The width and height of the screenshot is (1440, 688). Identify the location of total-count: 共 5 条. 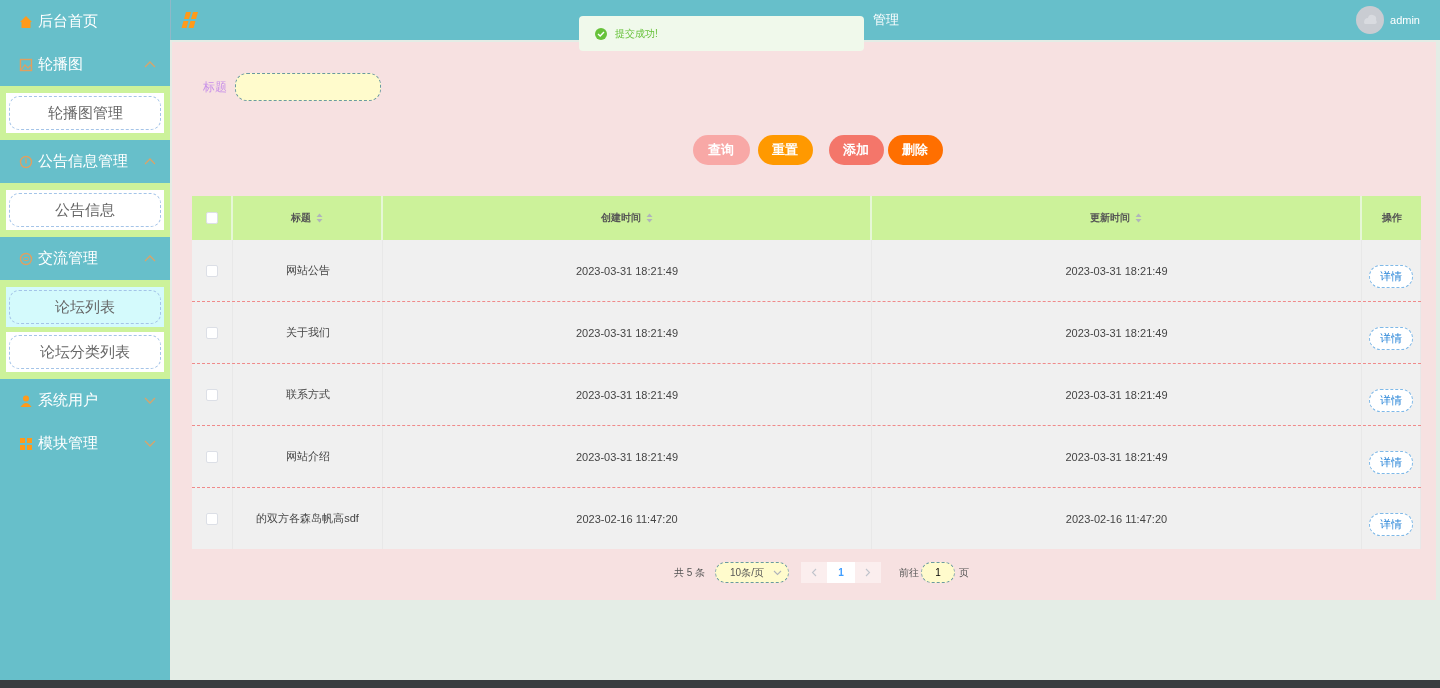
(689, 572).